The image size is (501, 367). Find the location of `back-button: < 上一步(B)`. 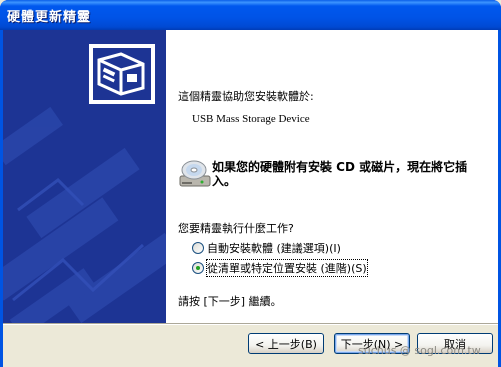

back-button: < 上一步(B) is located at coordinates (286, 343).